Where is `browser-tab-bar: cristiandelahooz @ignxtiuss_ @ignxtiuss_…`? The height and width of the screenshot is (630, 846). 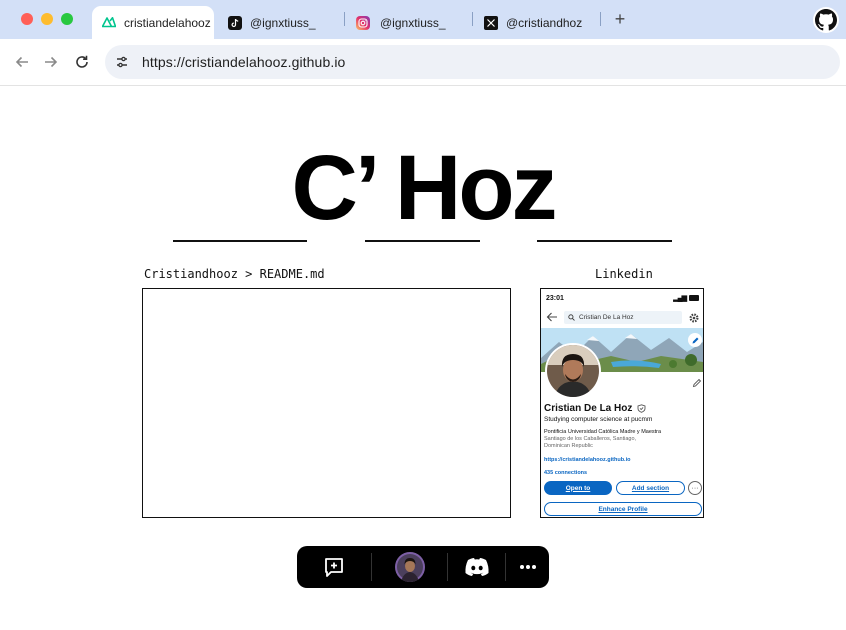 browser-tab-bar: cristiandelahooz @ignxtiuss_ @ignxtiuss_… is located at coordinates (423, 19).